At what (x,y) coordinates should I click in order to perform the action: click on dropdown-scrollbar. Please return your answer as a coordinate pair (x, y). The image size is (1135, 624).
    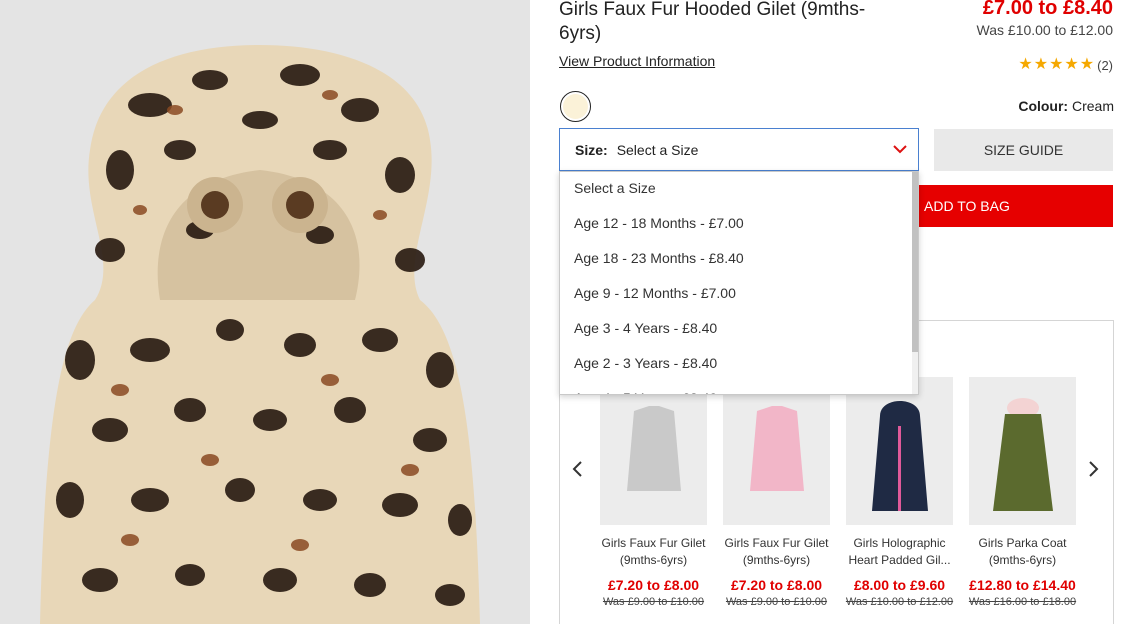
    Looking at the image, I should click on (915, 283).